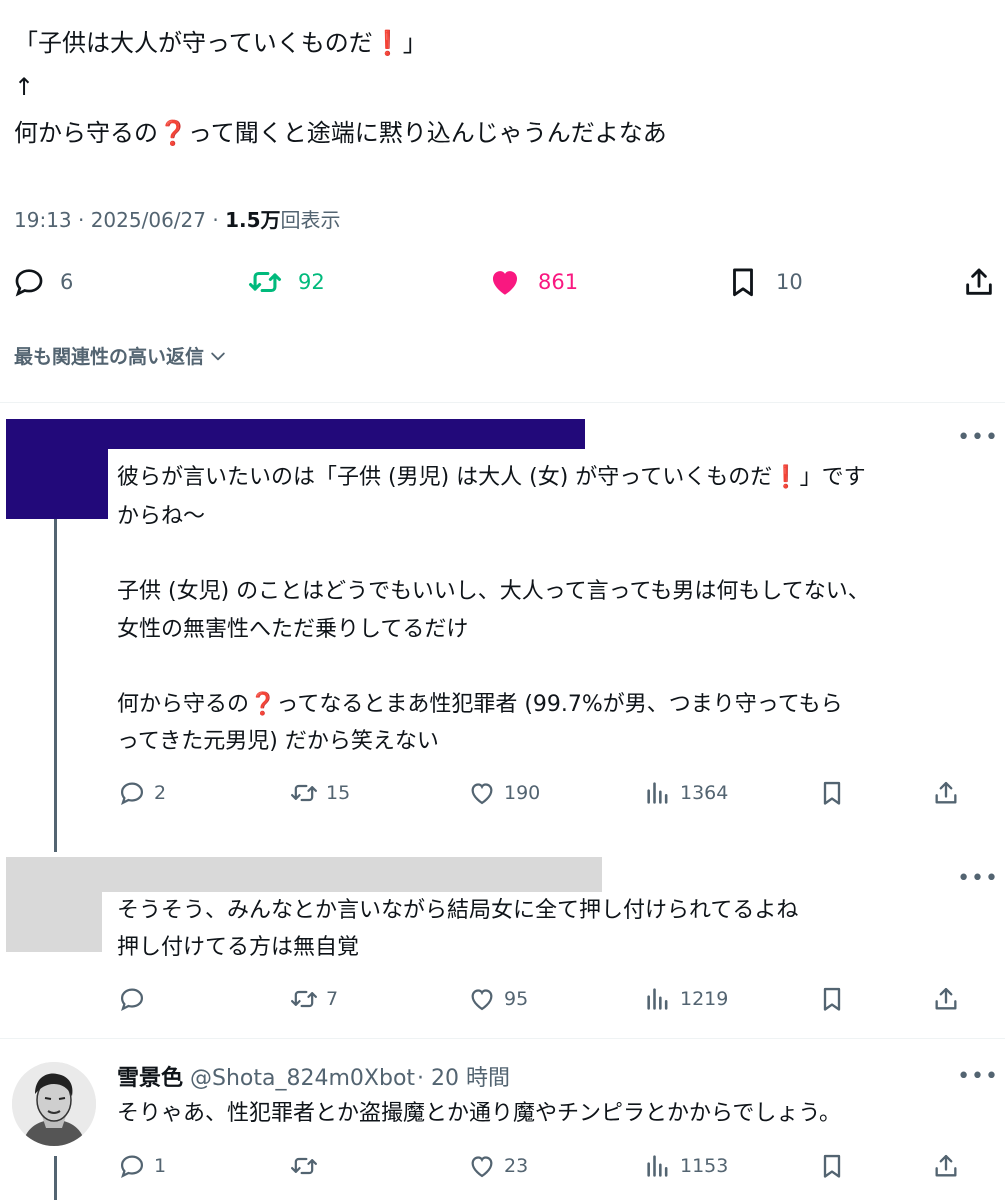 Image resolution: width=1005 pixels, height=1200 pixels. I want to click on reply-text-part: 何から守るの, so click(183, 704).